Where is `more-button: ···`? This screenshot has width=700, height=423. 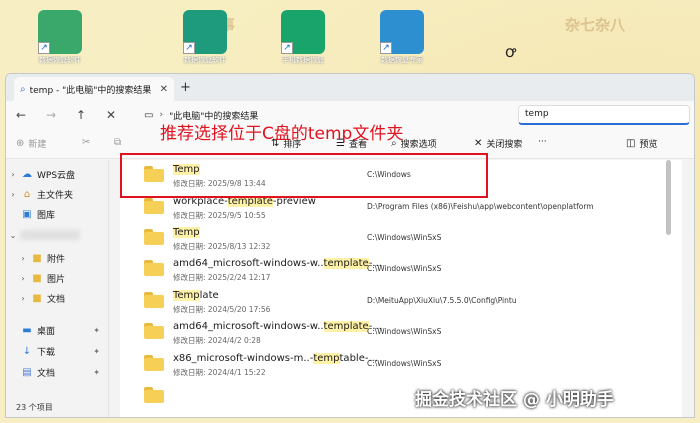 more-button: ··· is located at coordinates (542, 142).